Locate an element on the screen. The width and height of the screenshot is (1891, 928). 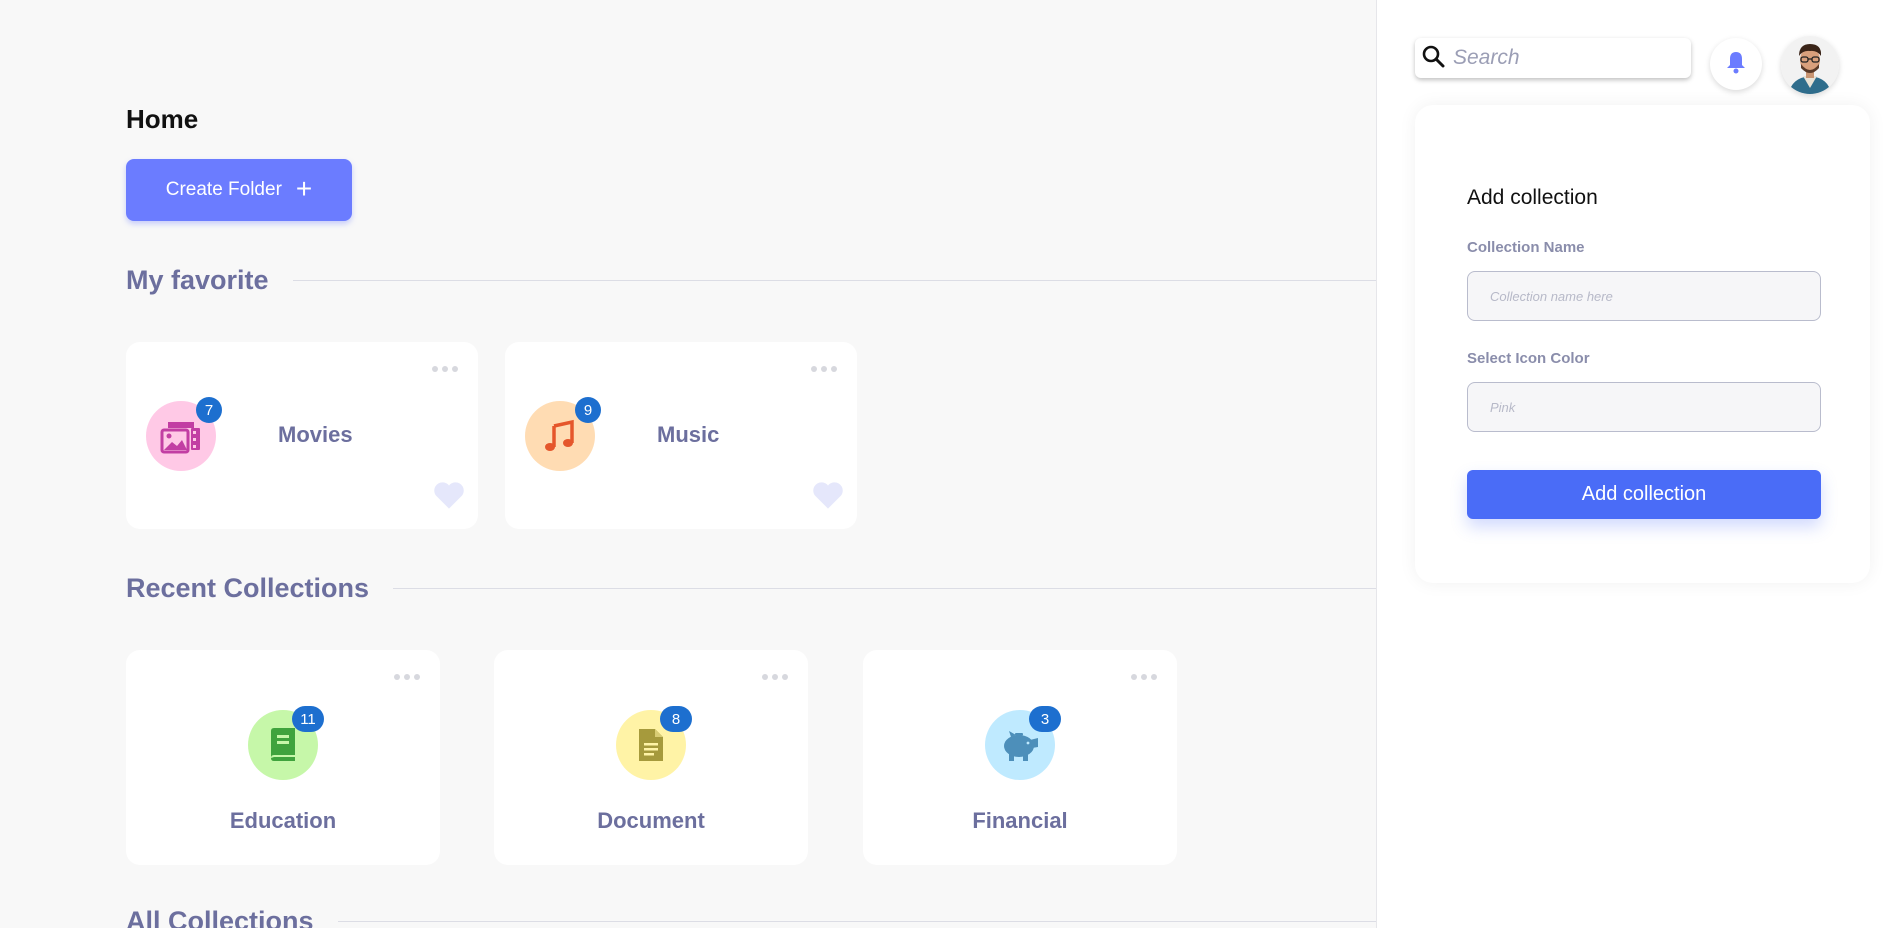
count-badge: 3 is located at coordinates (1045, 719).